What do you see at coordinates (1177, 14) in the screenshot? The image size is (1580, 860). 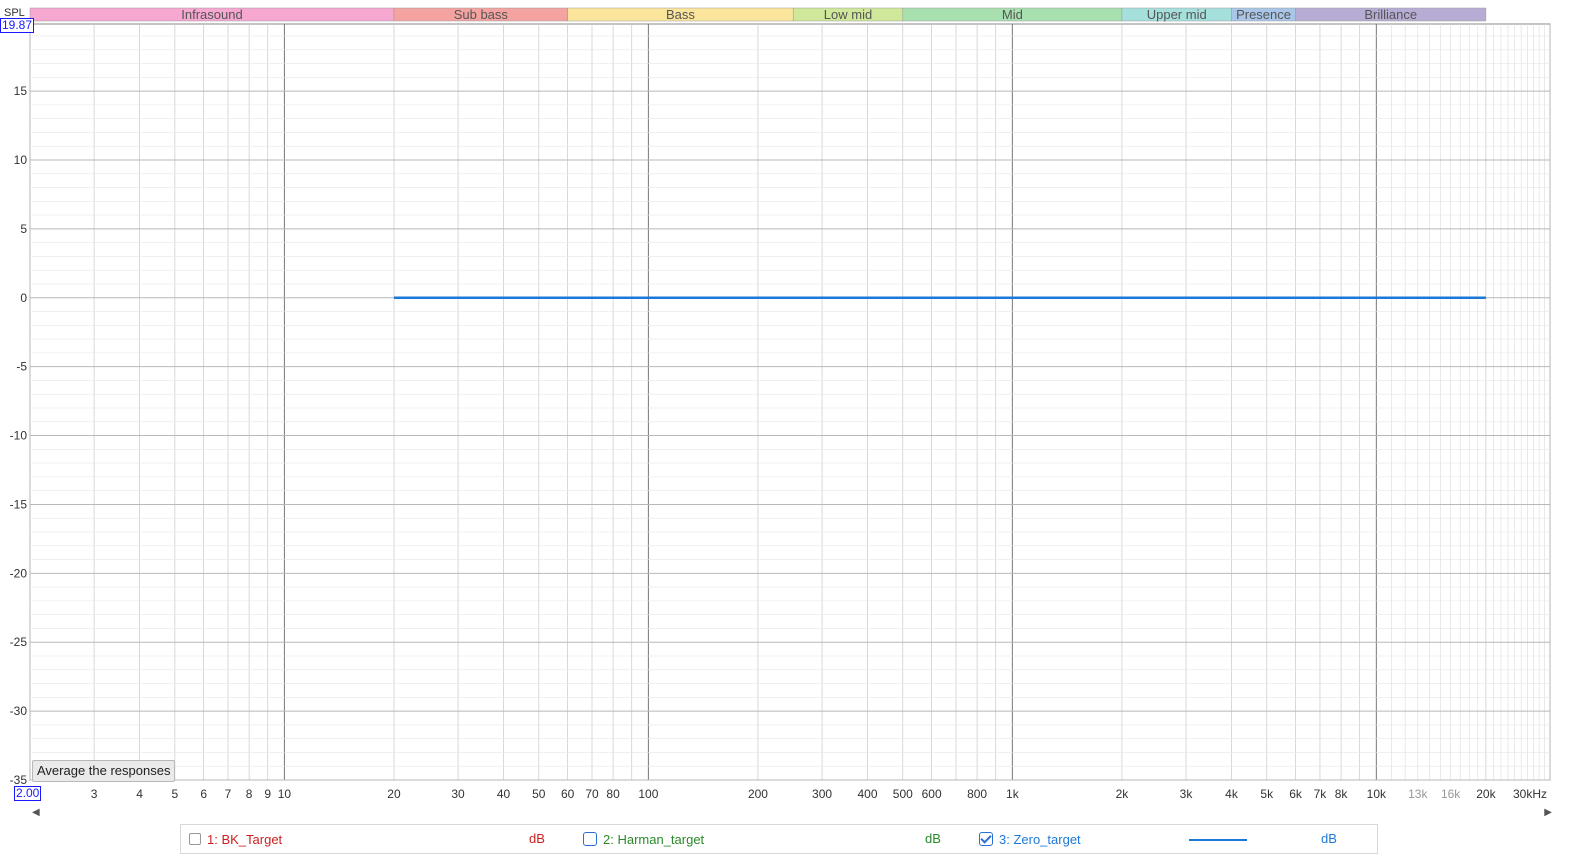 I see `band-label: Upper mid` at bounding box center [1177, 14].